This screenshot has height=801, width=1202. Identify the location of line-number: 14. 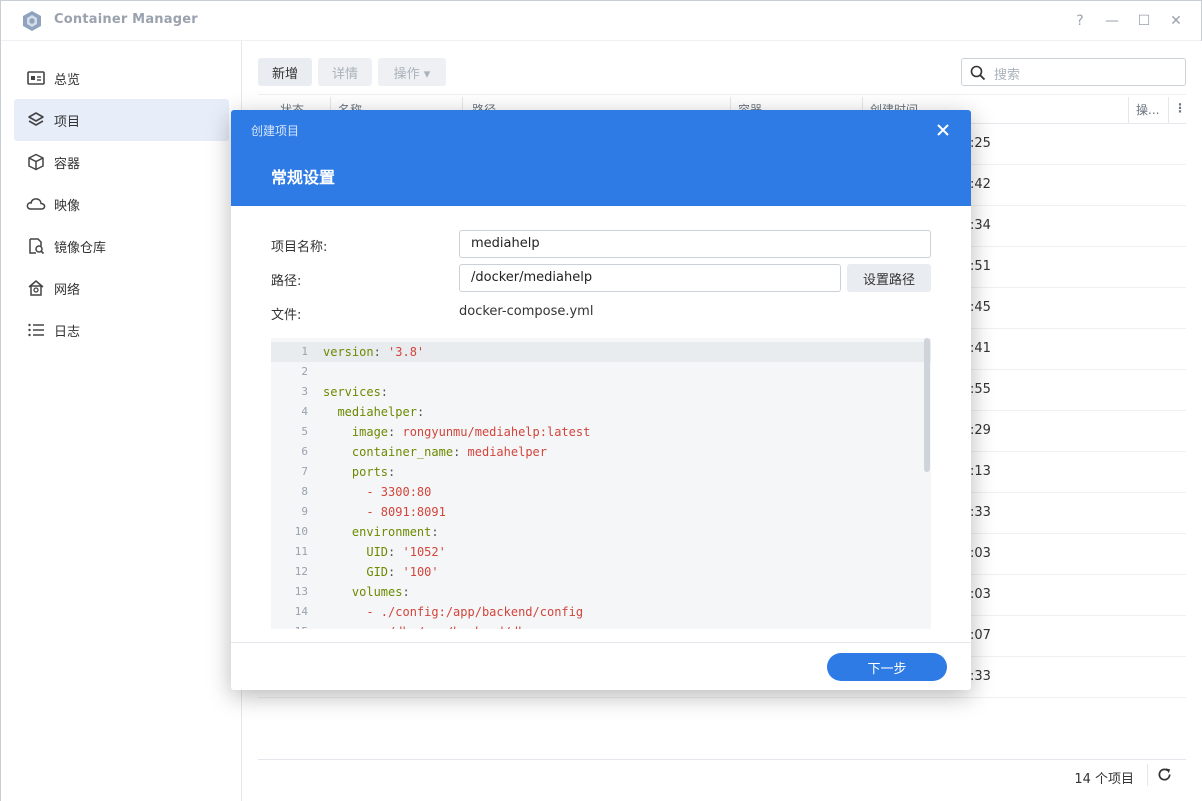
(301, 611).